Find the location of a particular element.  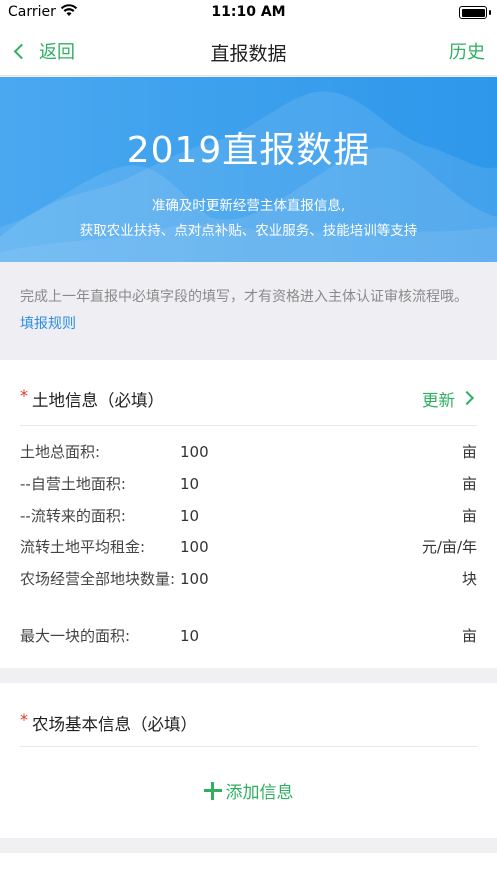

add-info-button: 添加信息 is located at coordinates (248, 790).